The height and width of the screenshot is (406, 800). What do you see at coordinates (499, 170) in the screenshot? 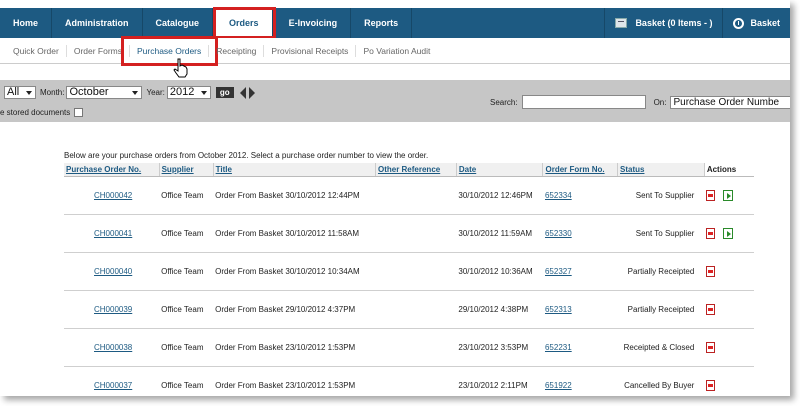
I see `col-date: Date` at bounding box center [499, 170].